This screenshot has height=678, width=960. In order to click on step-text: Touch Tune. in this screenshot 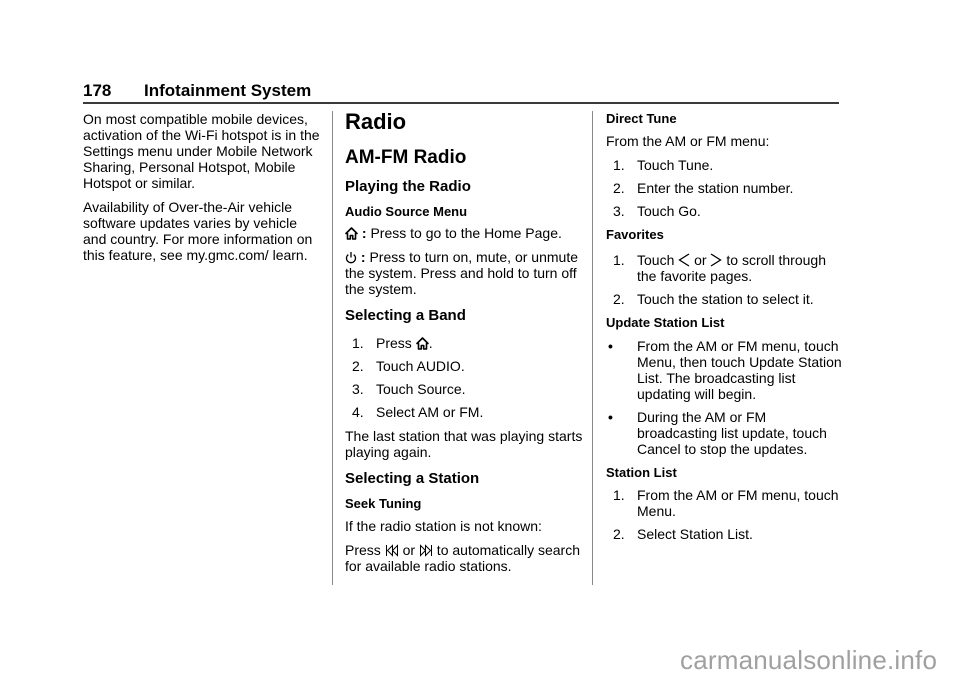, I will do `click(675, 165)`.